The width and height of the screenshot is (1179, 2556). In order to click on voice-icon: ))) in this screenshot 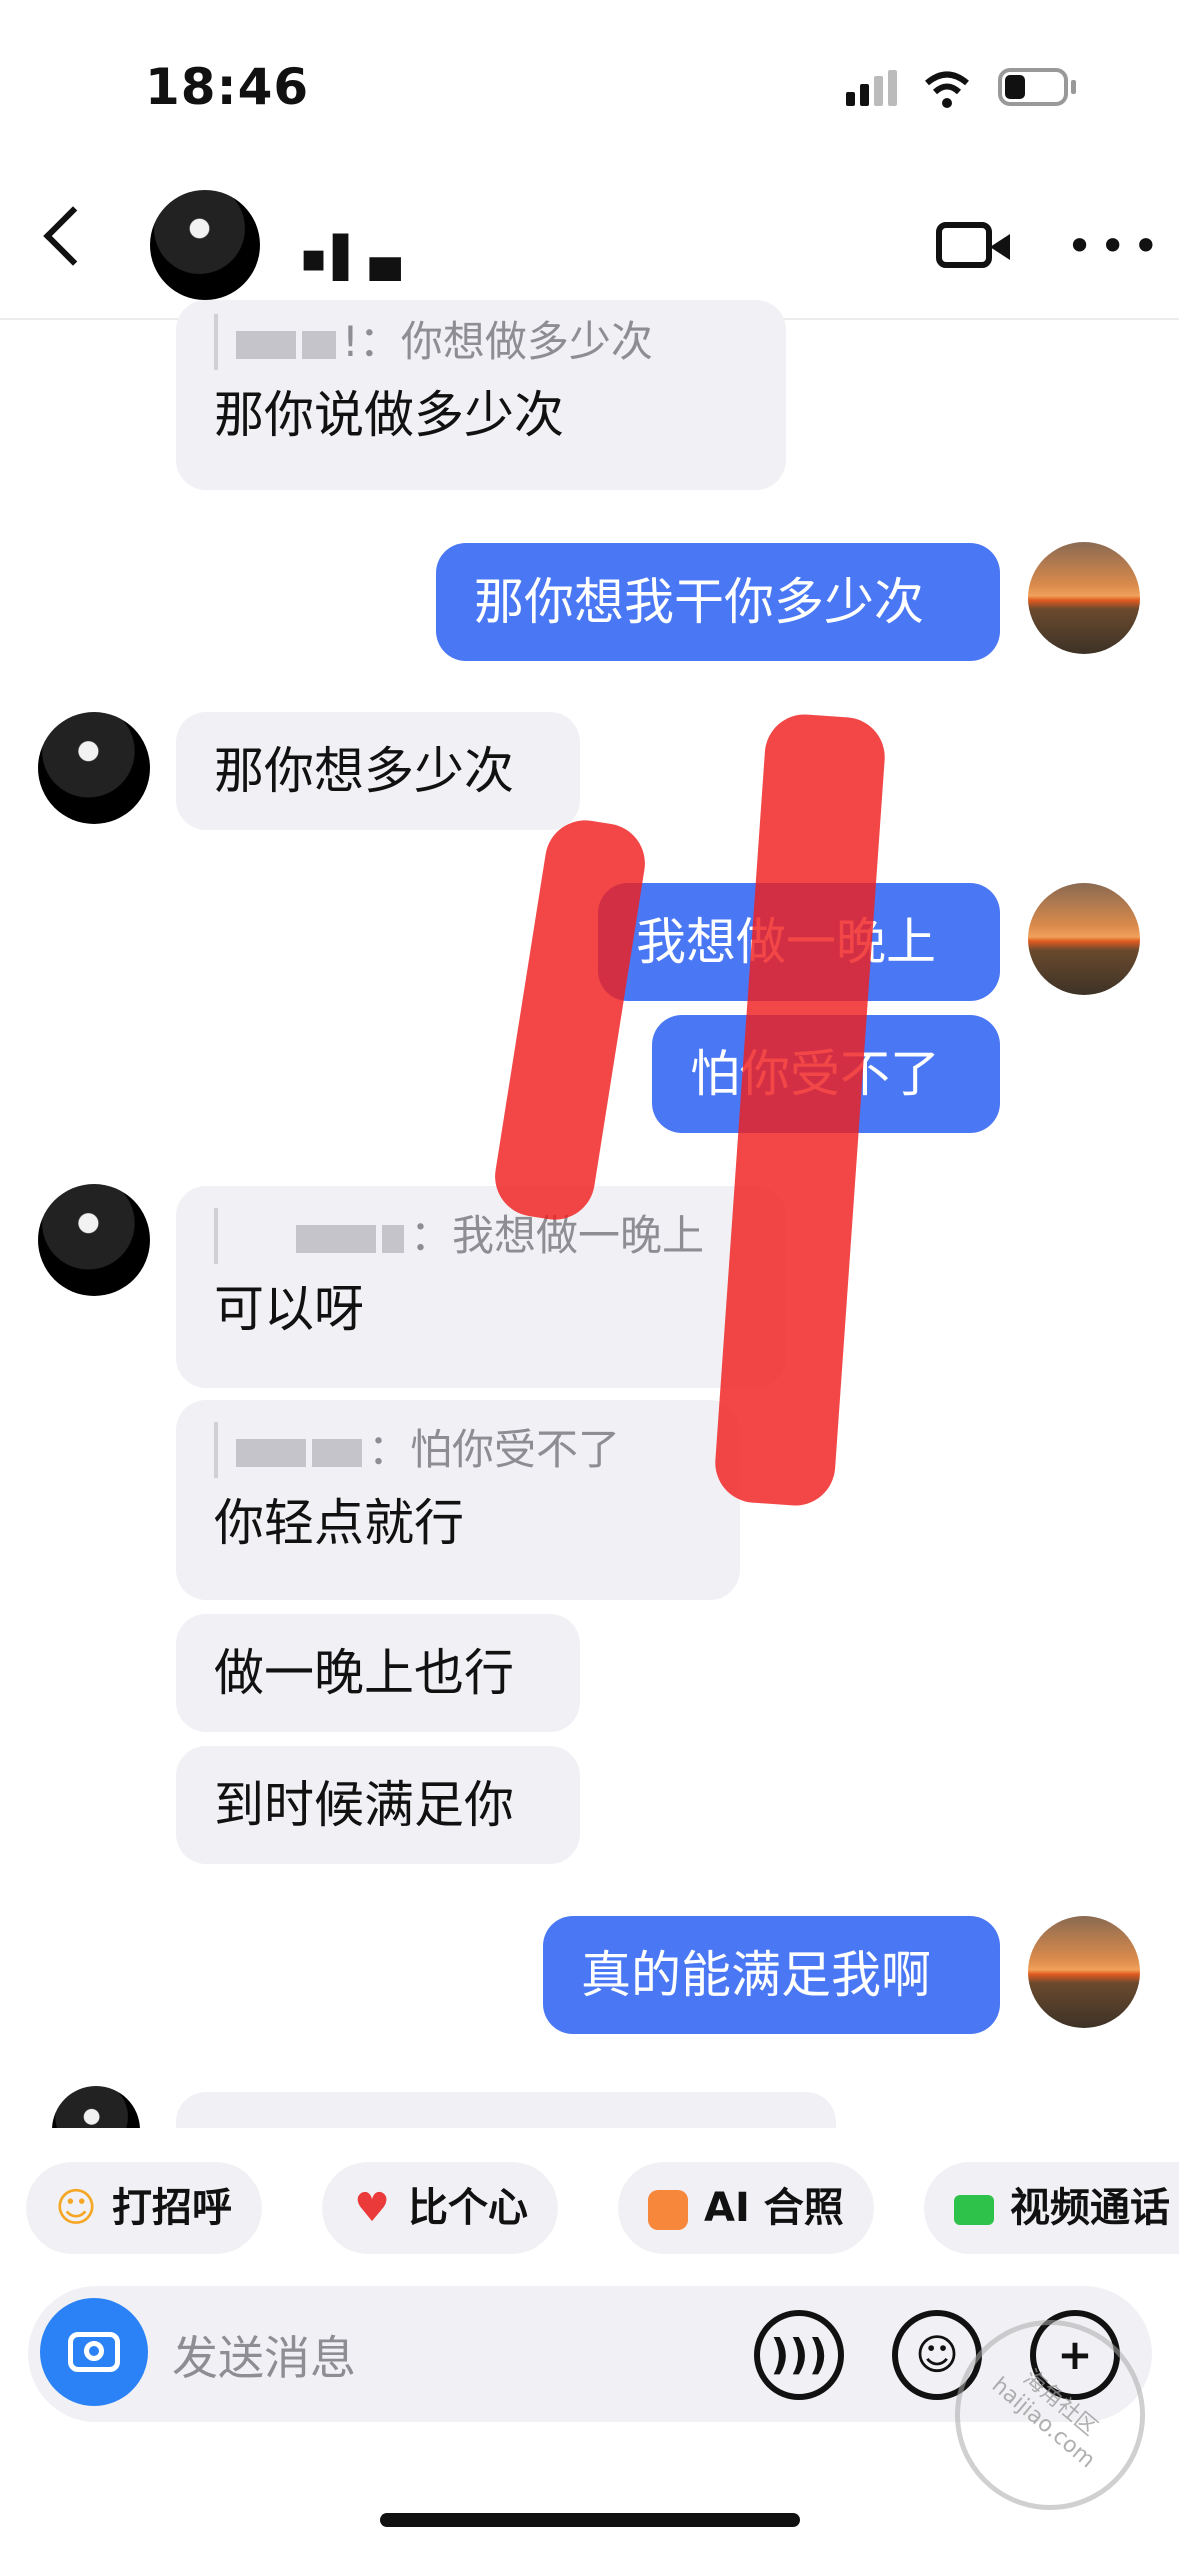, I will do `click(799, 2355)`.